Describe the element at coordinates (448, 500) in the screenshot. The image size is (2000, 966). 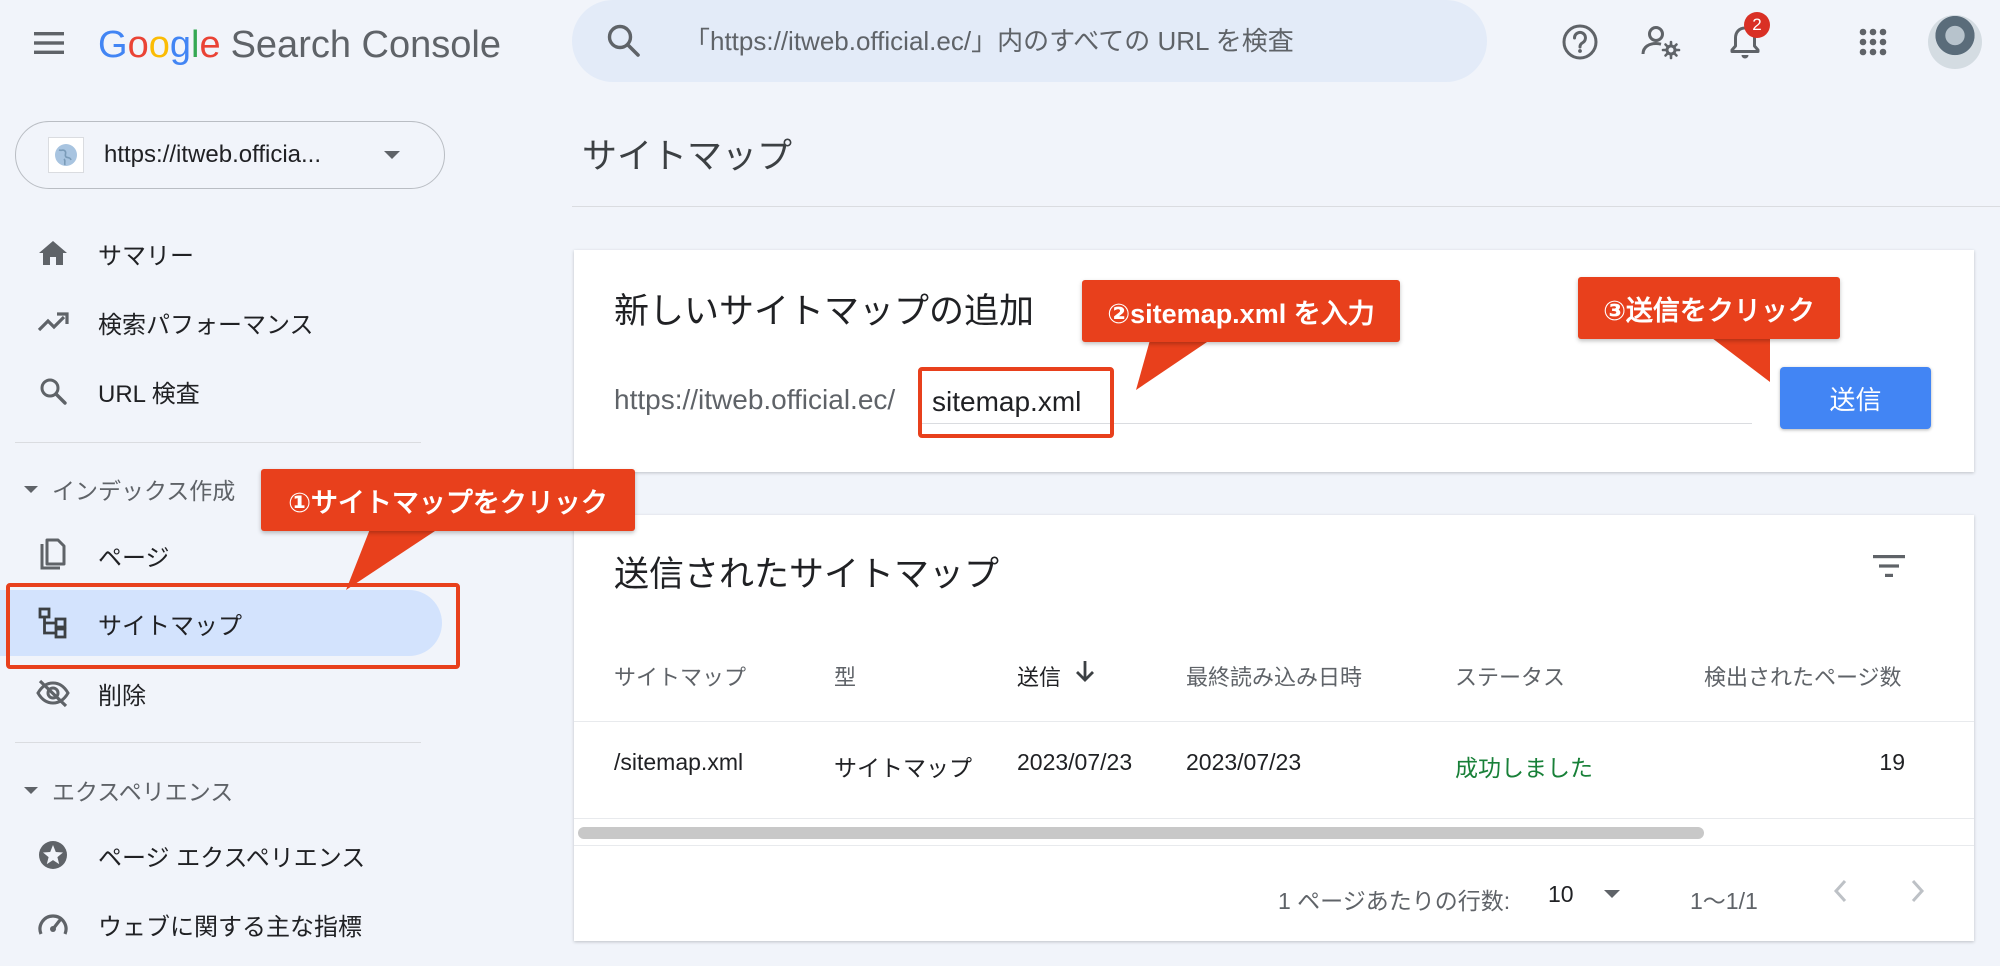
I see `annotation-step1-label: ①サイトマップをクリック` at that location.